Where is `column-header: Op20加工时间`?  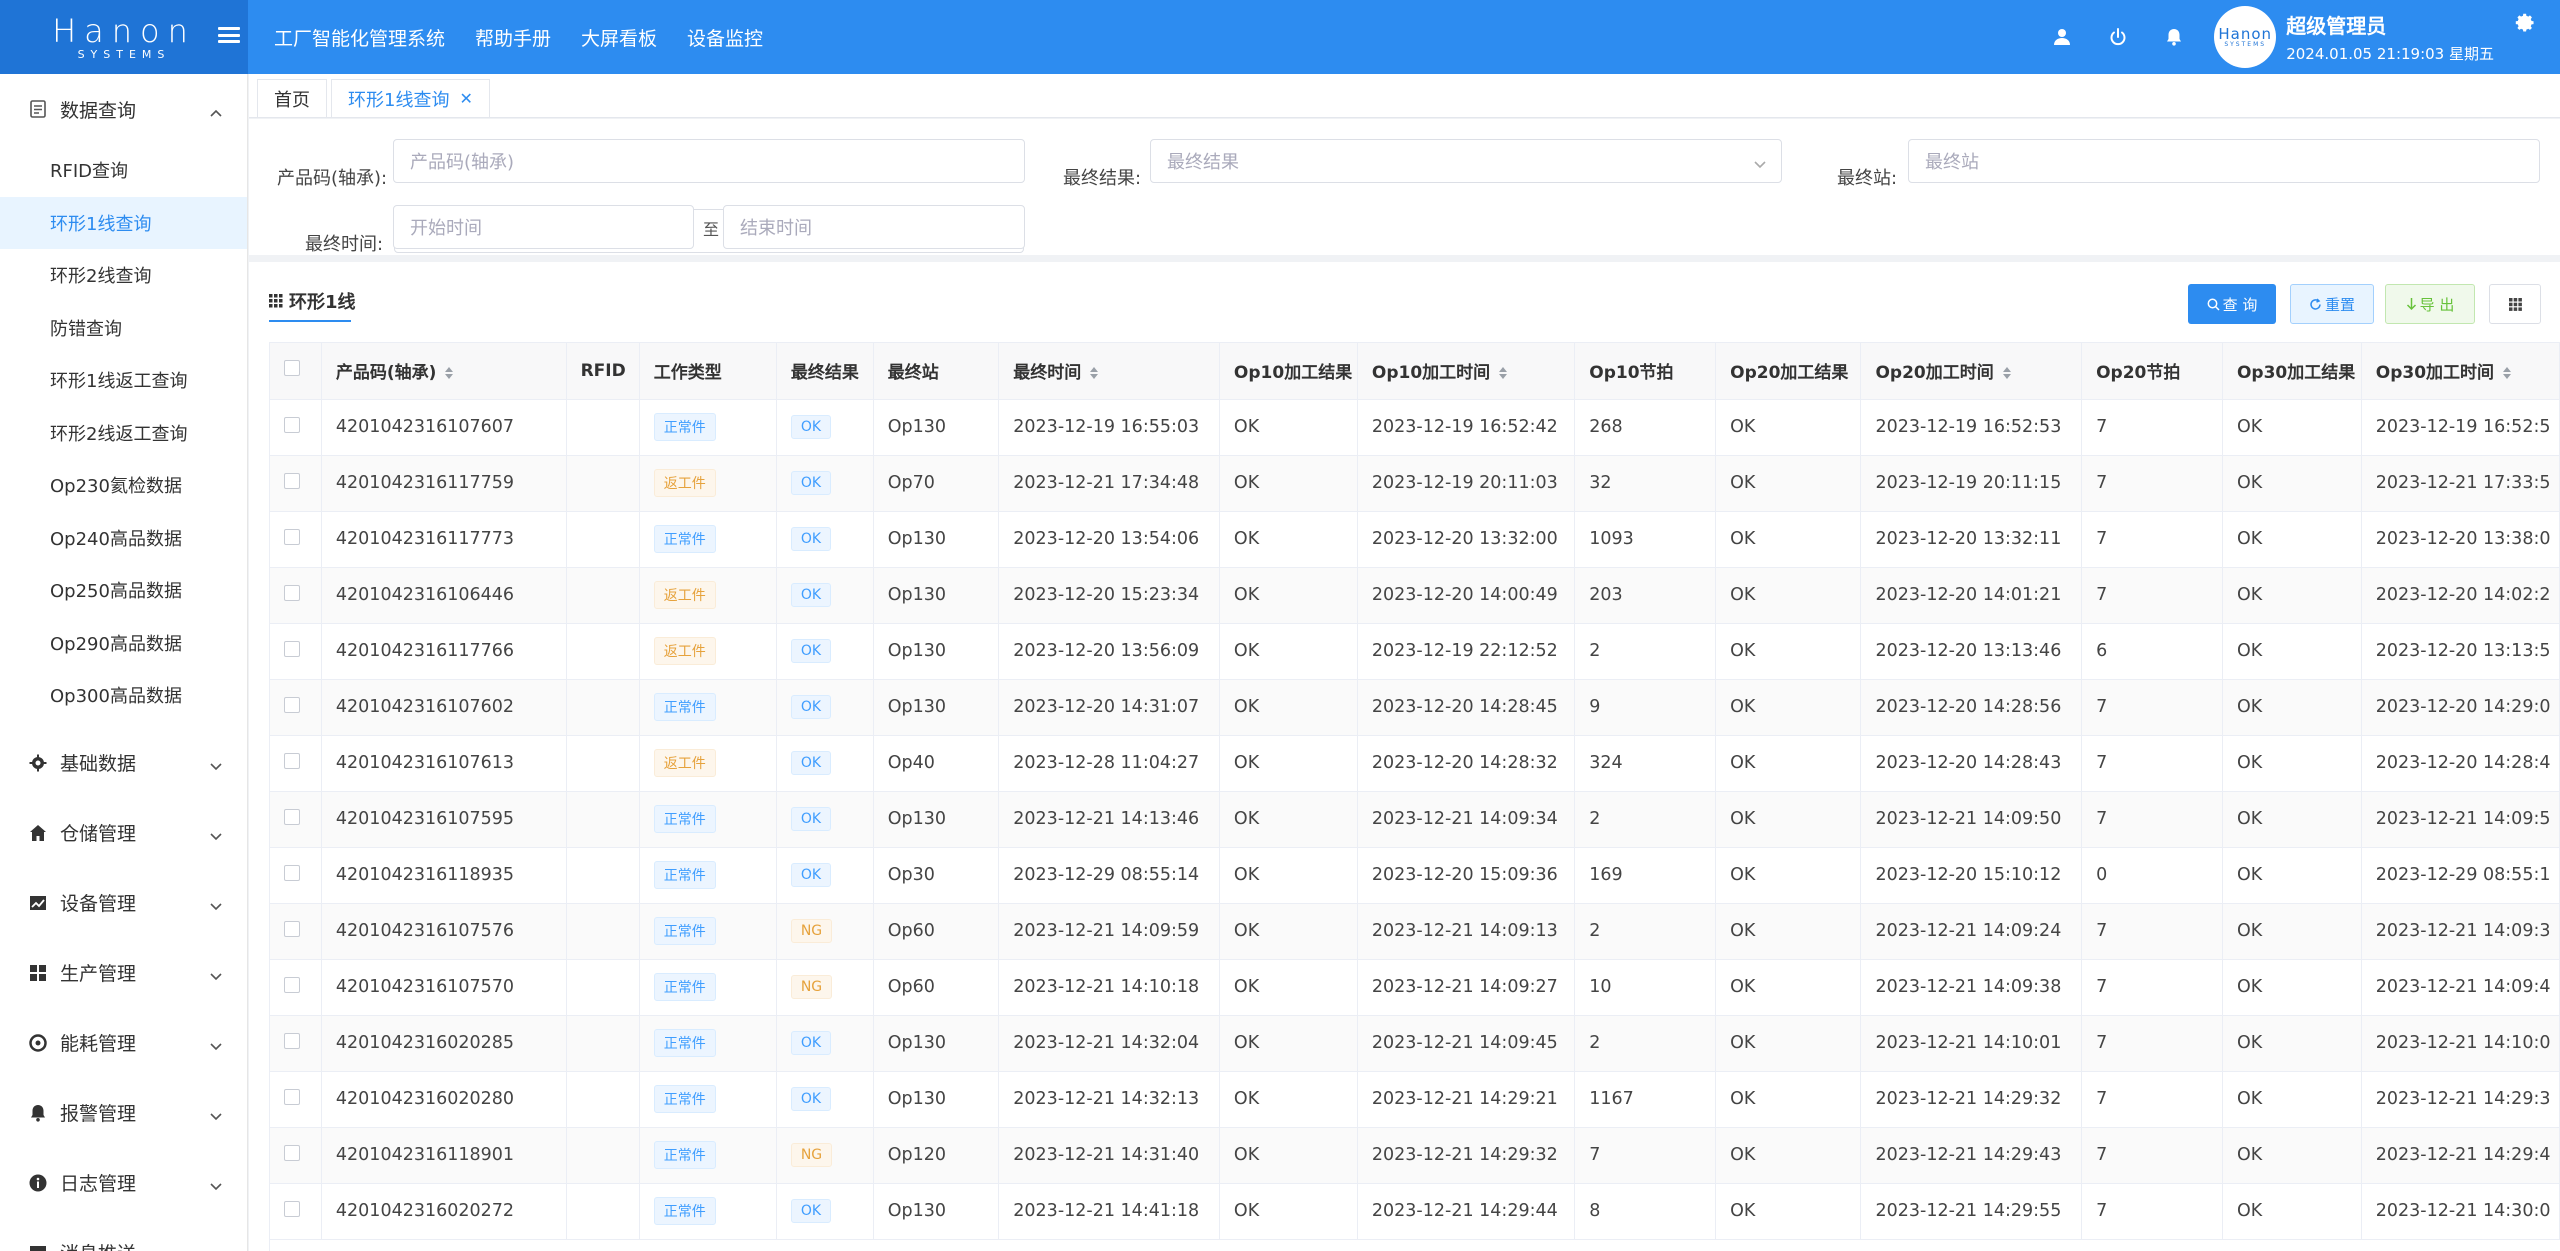
column-header: Op20加工时间 is located at coordinates (1971, 371).